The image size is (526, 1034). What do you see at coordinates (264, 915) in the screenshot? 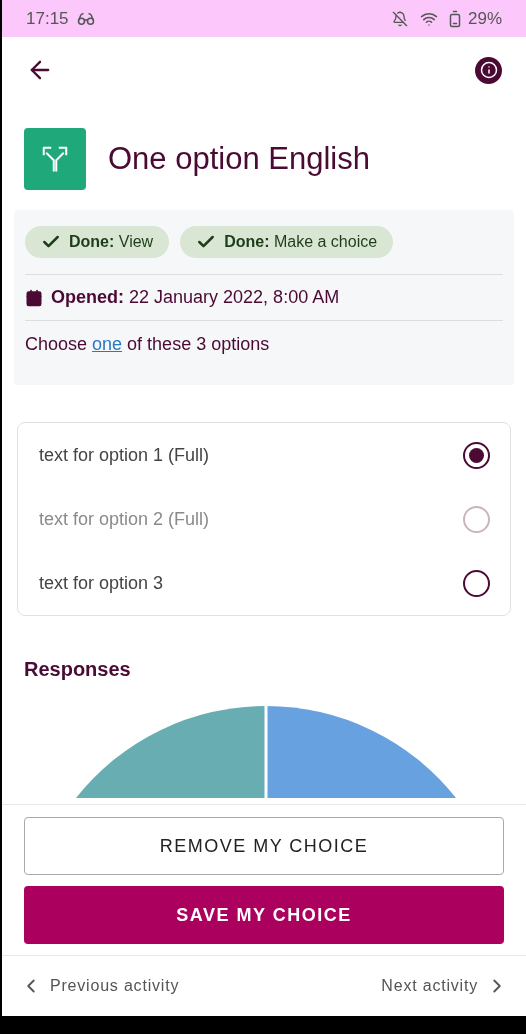
I see `save-button: SAVE MY CHOICE` at bounding box center [264, 915].